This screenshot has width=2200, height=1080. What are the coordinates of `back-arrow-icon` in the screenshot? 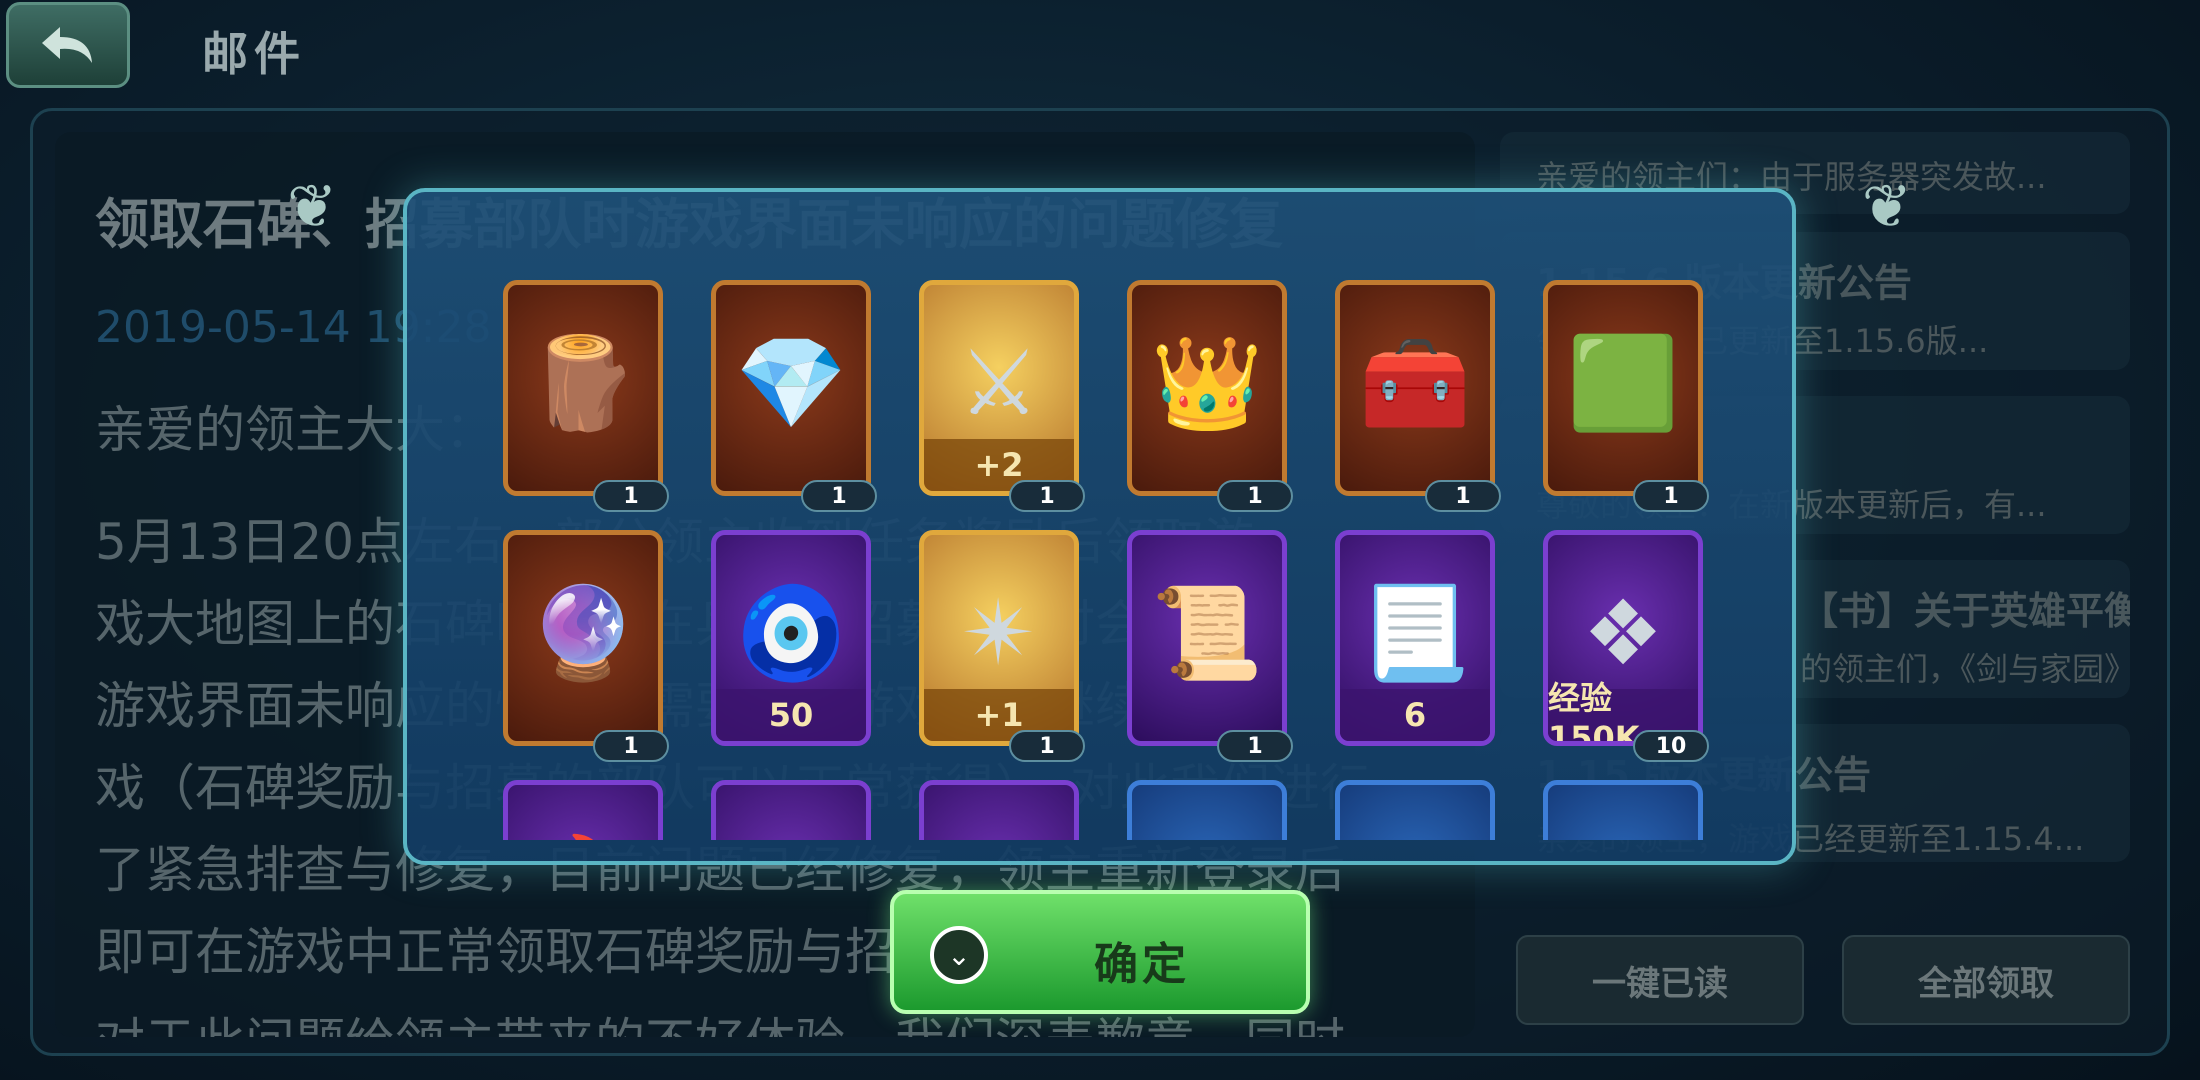 It's located at (67, 45).